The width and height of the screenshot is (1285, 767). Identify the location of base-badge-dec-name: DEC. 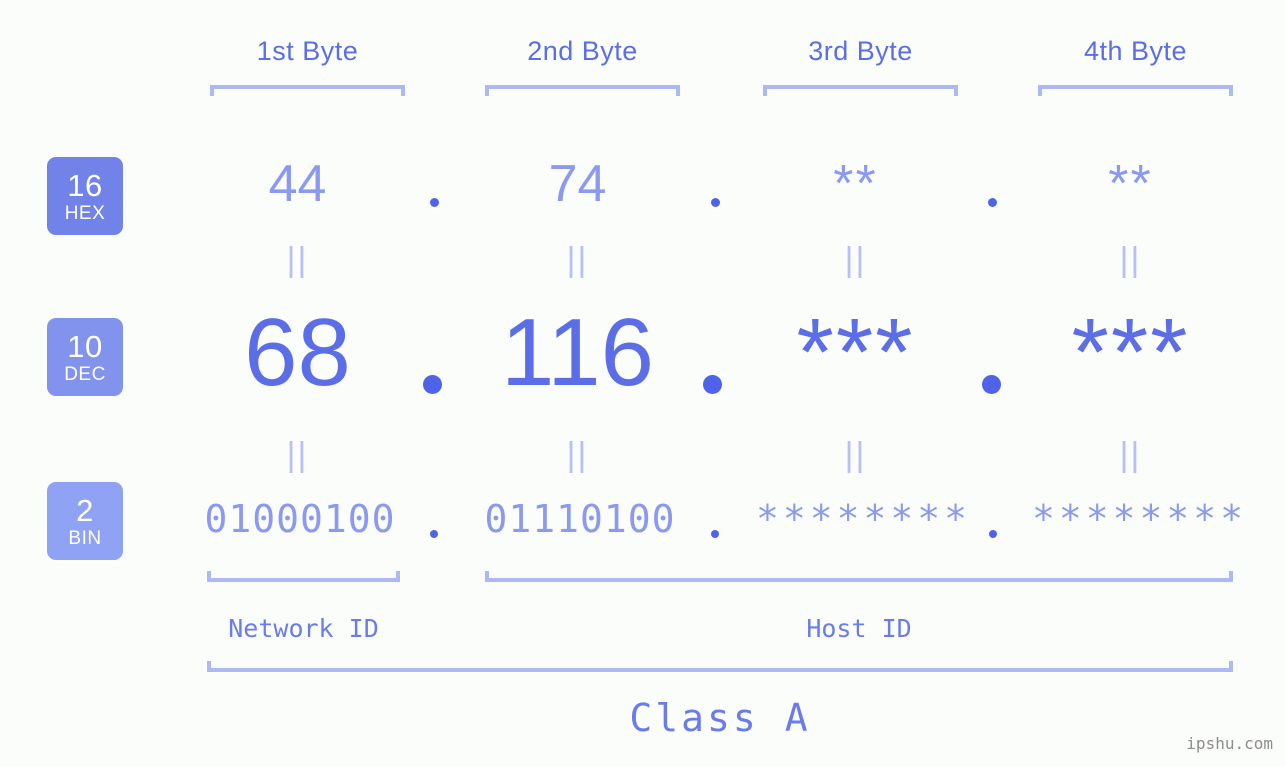
(85, 374).